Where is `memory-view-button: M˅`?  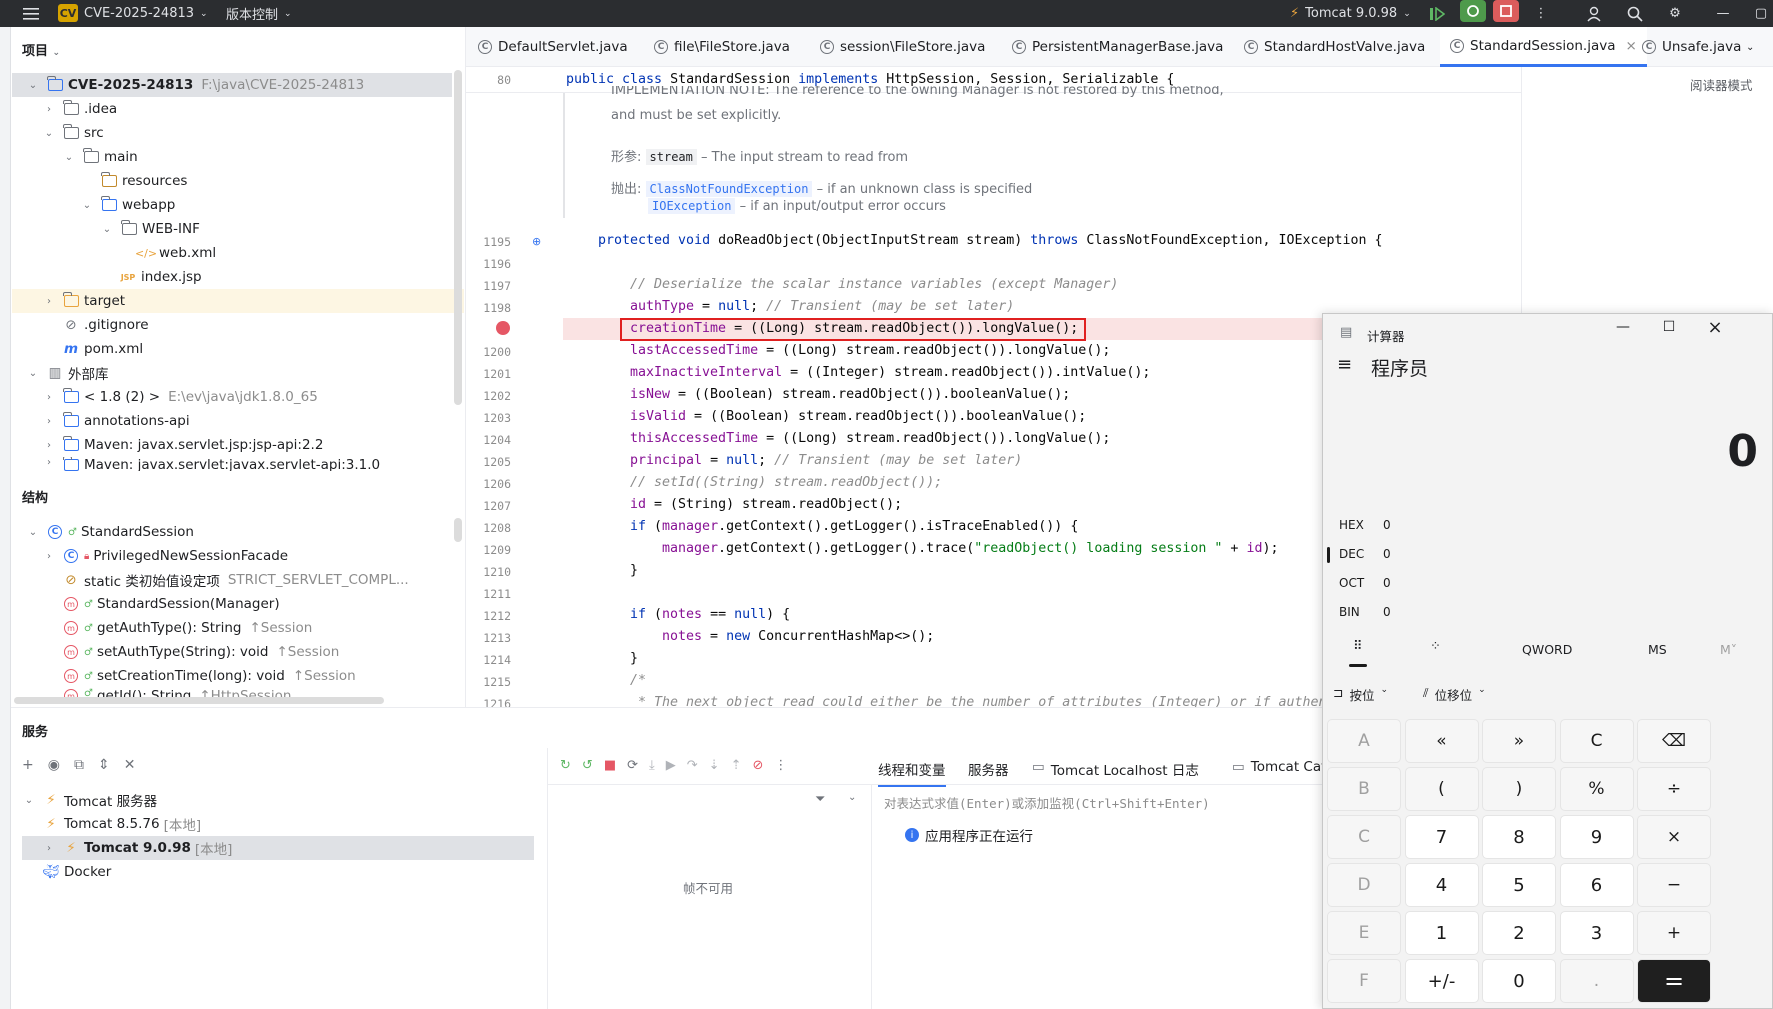 memory-view-button: M˅ is located at coordinates (1728, 649).